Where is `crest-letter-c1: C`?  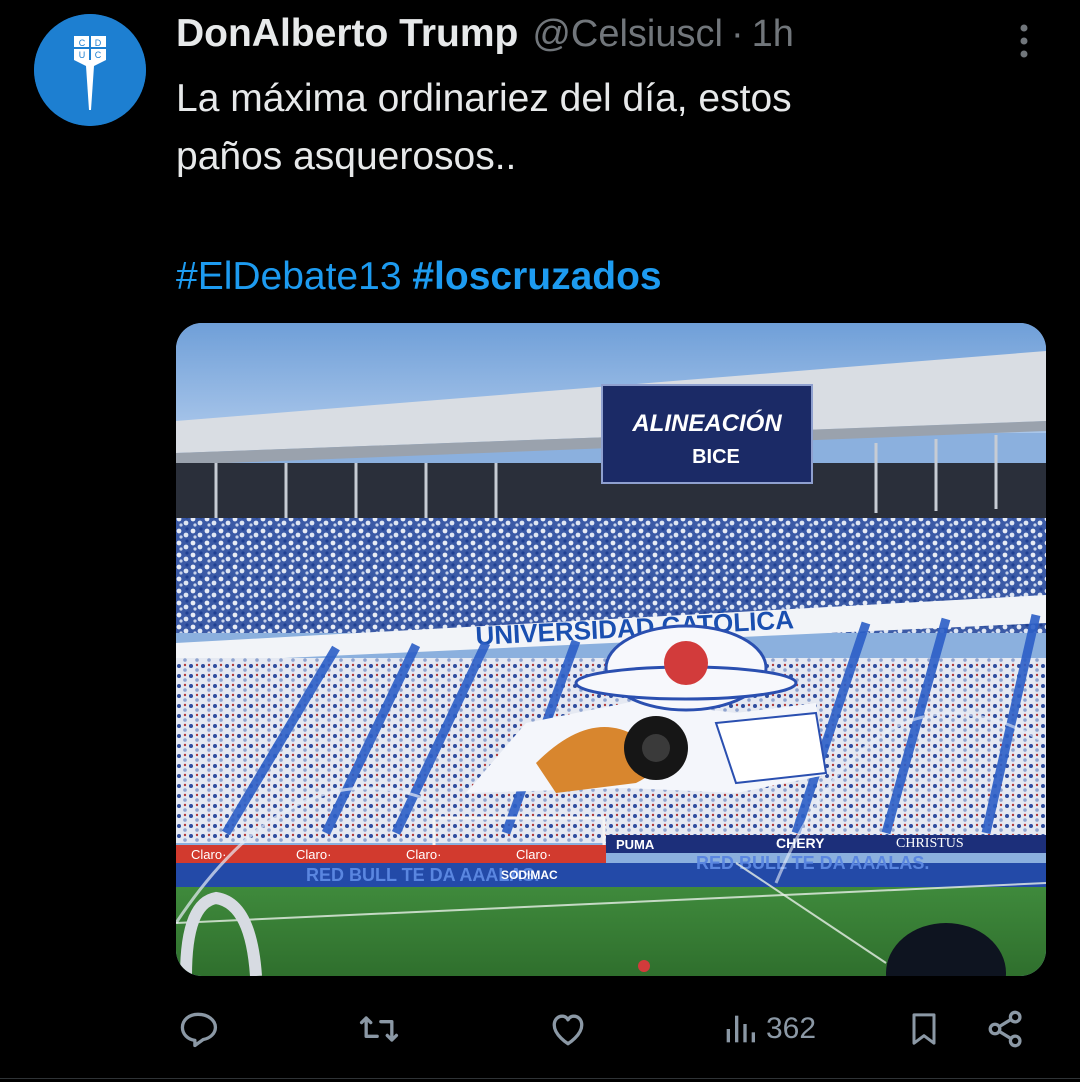 crest-letter-c1: C is located at coordinates (82, 43).